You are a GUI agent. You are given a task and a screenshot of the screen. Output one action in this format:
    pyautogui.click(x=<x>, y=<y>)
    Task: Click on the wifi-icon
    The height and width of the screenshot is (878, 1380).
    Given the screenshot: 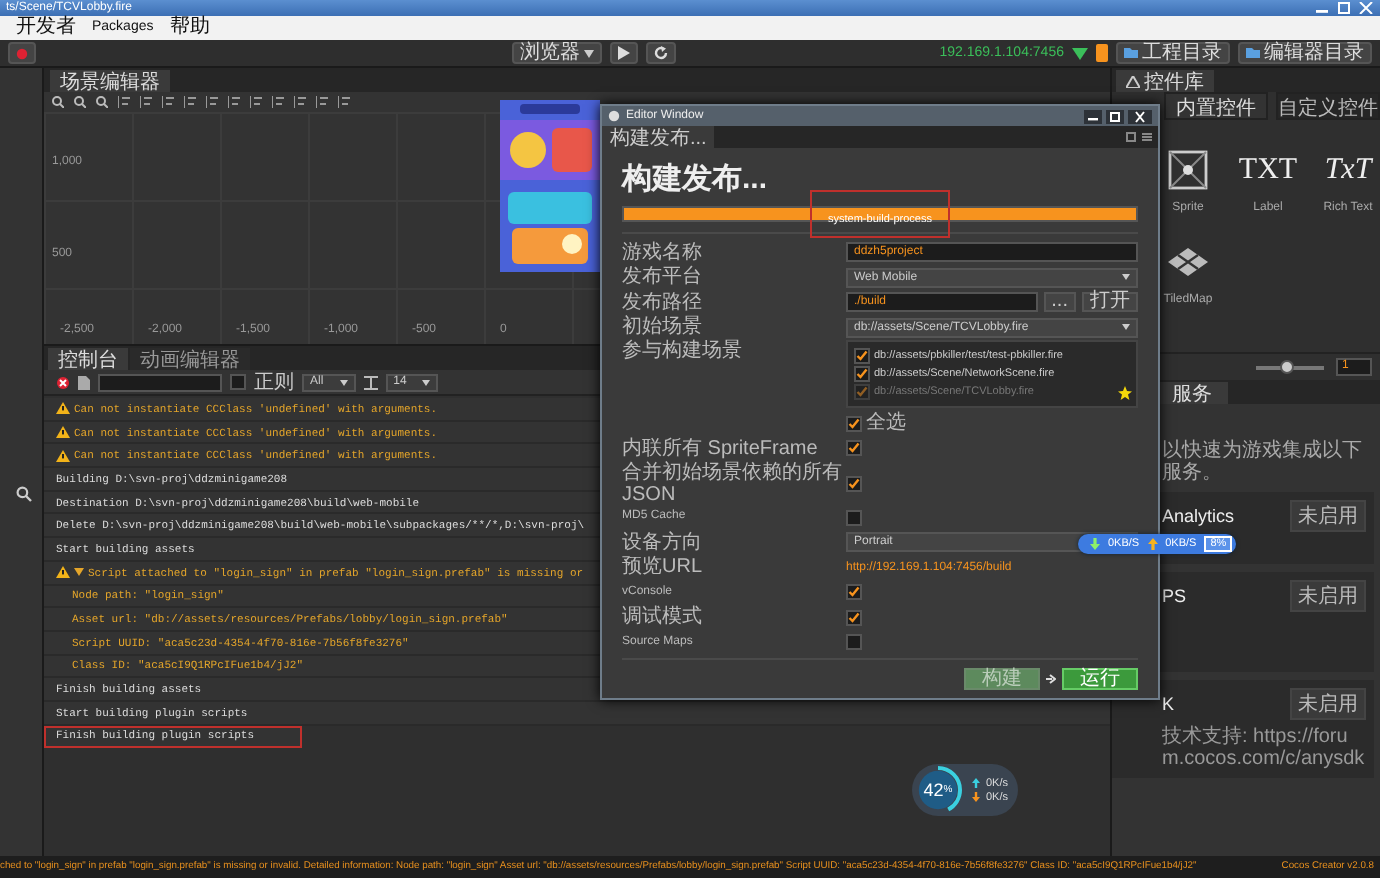 What is the action you would take?
    pyautogui.click(x=1080, y=53)
    